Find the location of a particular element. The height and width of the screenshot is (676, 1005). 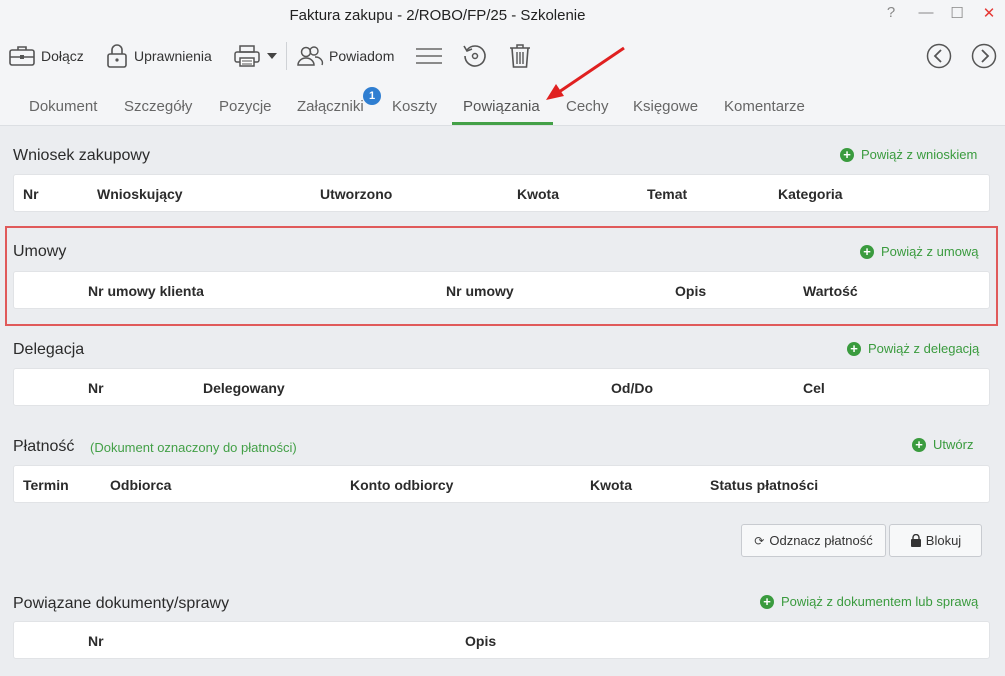

delegation-table-header: Nr Delegowany Od/Do Cel is located at coordinates (501, 387).